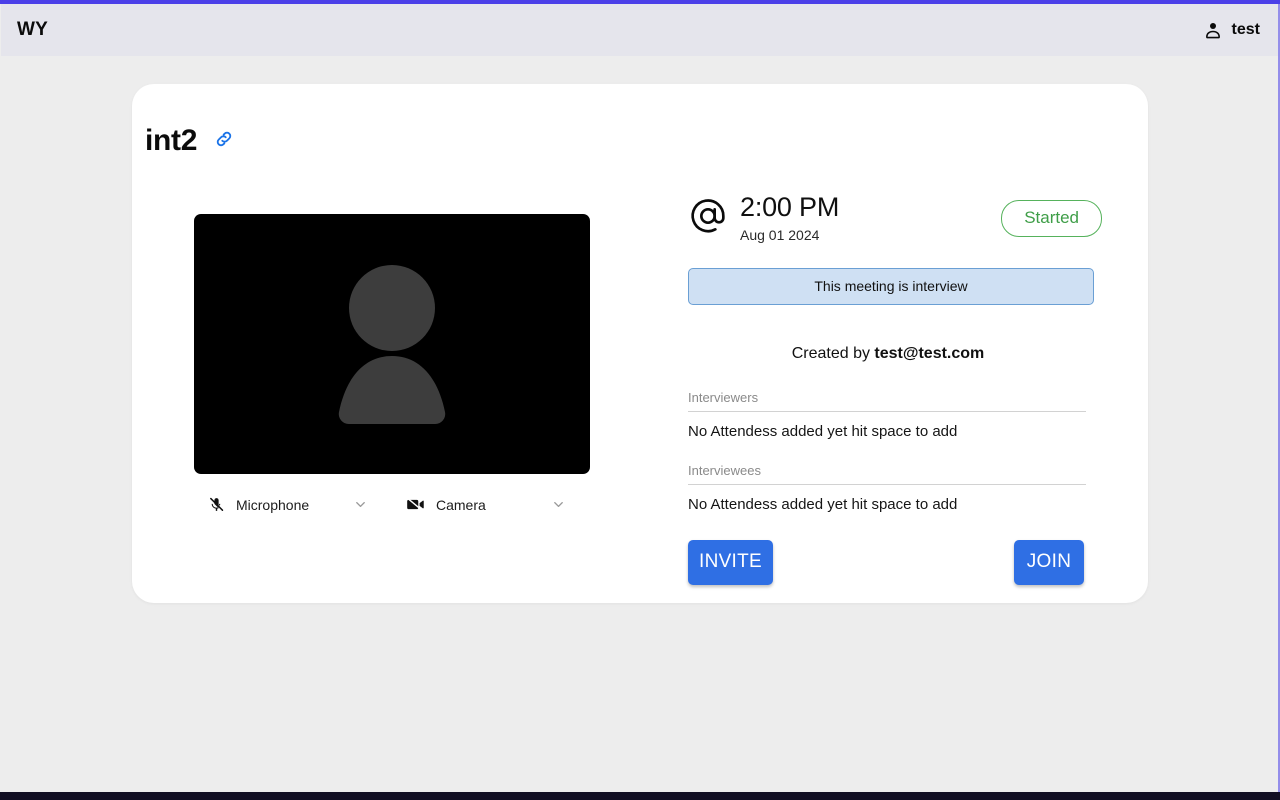  I want to click on meeting-datetime: 2:00 PM Aug 01 2024, so click(790, 217).